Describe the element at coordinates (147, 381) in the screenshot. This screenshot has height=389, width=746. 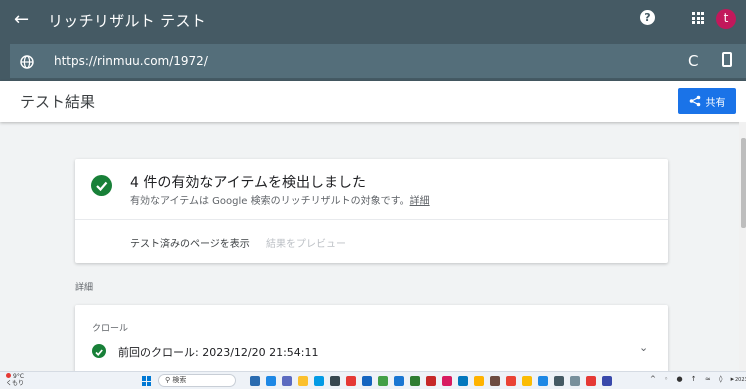
I see `windows-start-icon` at that location.